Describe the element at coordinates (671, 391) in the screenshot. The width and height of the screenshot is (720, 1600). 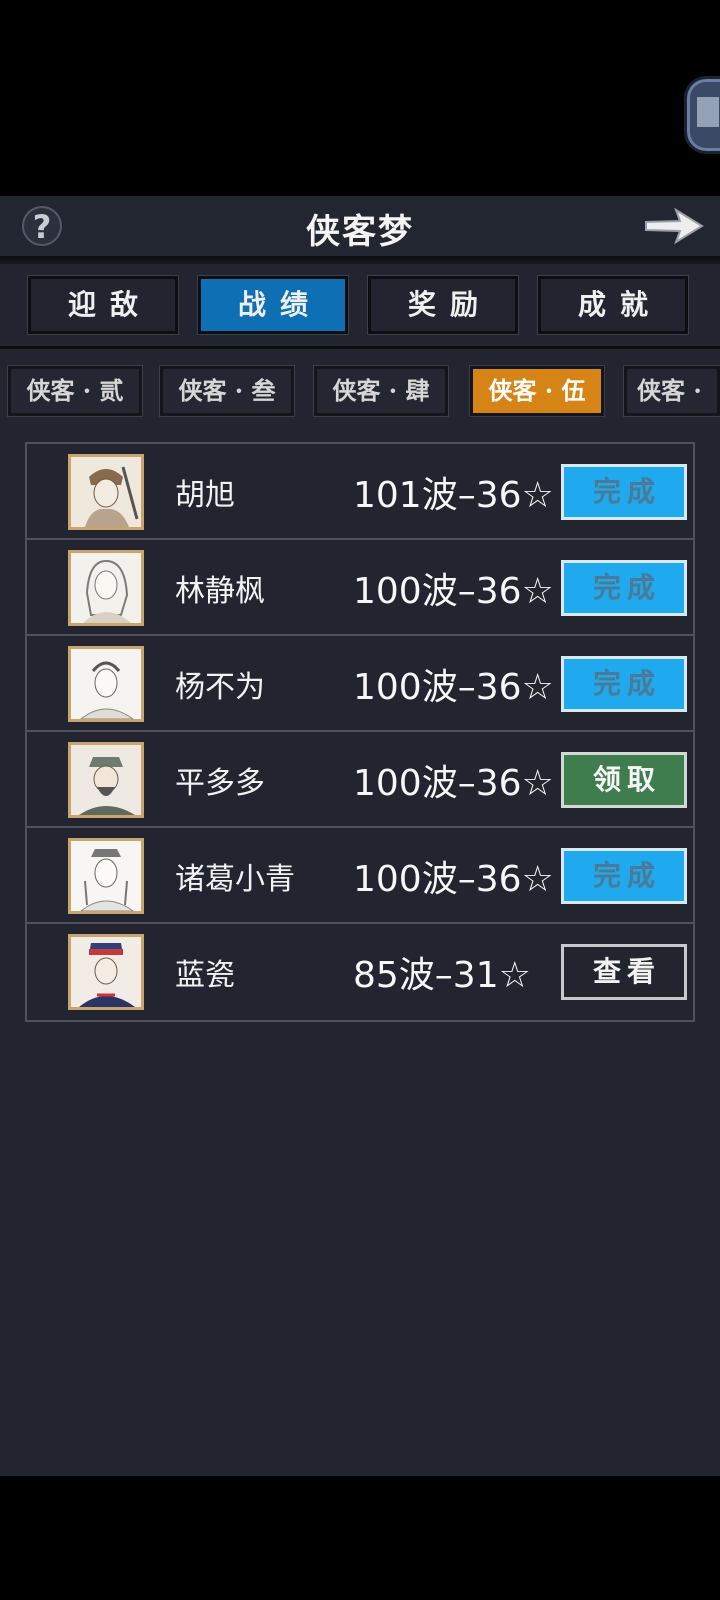
I see `subtab-xiake-6: 侠客 ·` at that location.